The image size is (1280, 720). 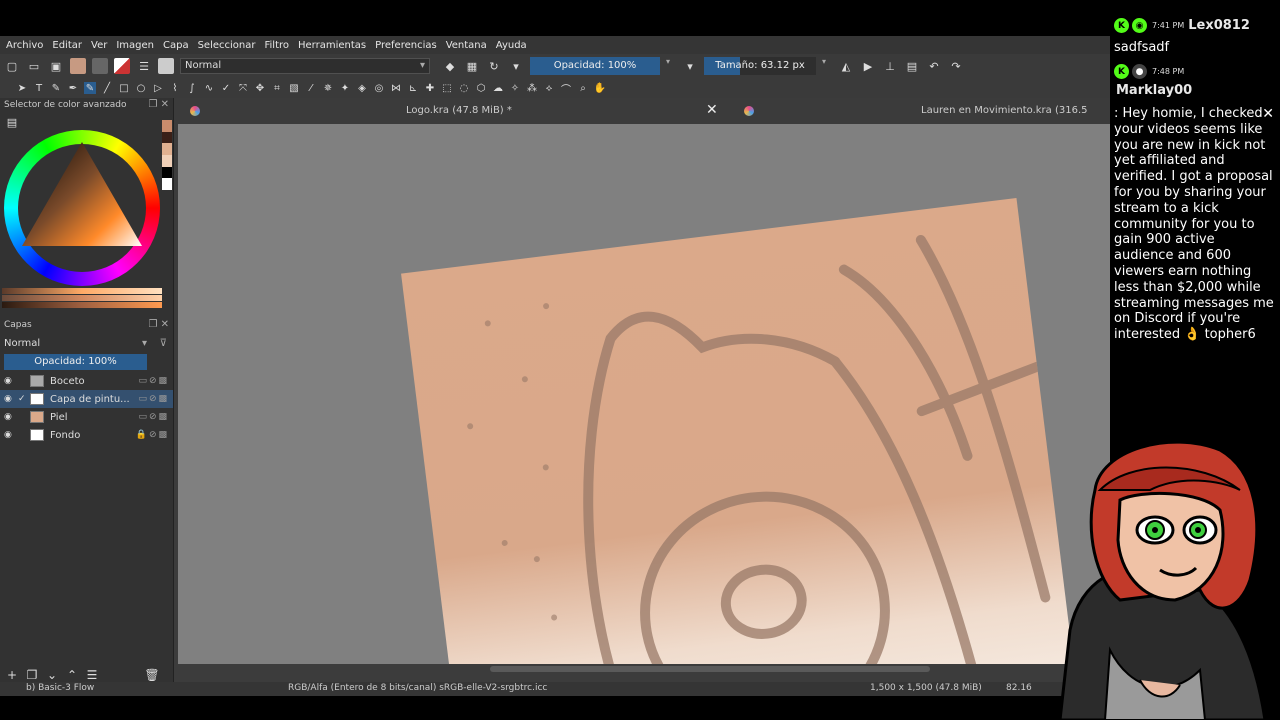 I want to click on save-icon: ▣, so click(x=56, y=66).